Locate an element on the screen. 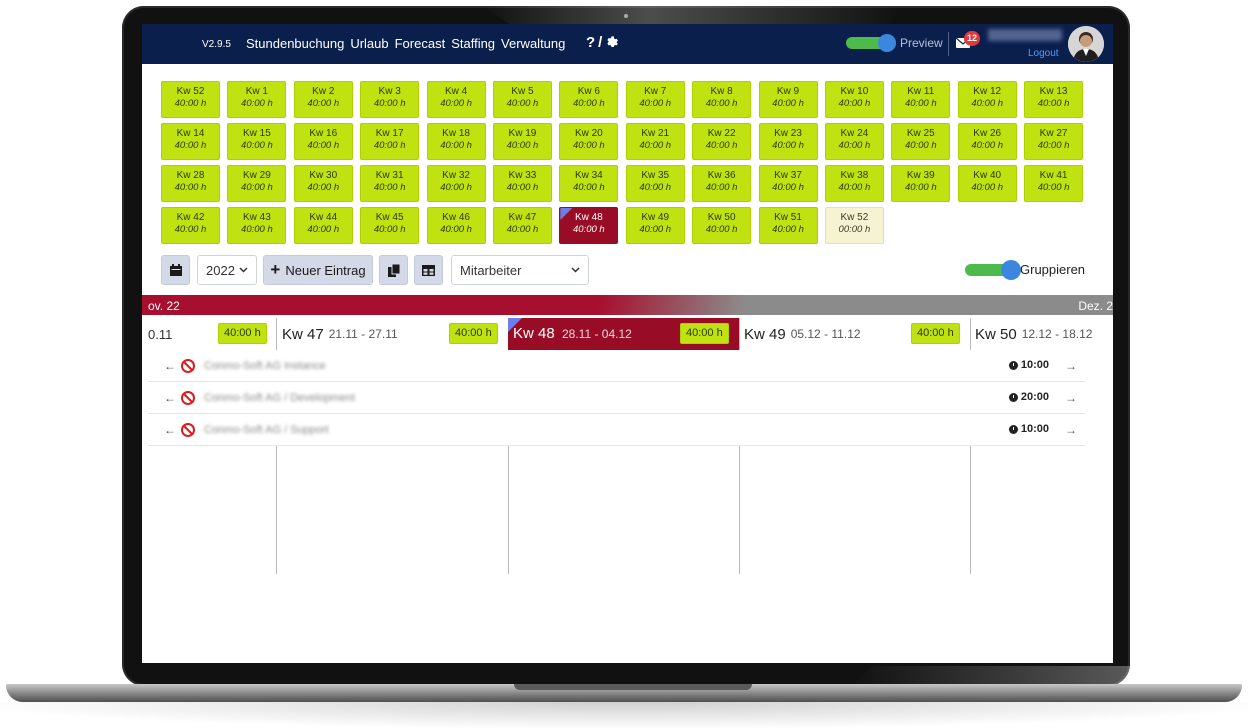  week-button: Kw 35 40:00 h is located at coordinates (655, 183).